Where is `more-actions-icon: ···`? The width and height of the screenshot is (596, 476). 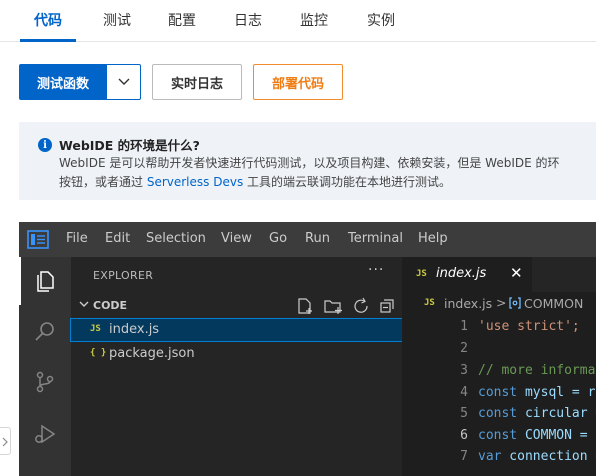 more-actions-icon: ··· is located at coordinates (376, 270).